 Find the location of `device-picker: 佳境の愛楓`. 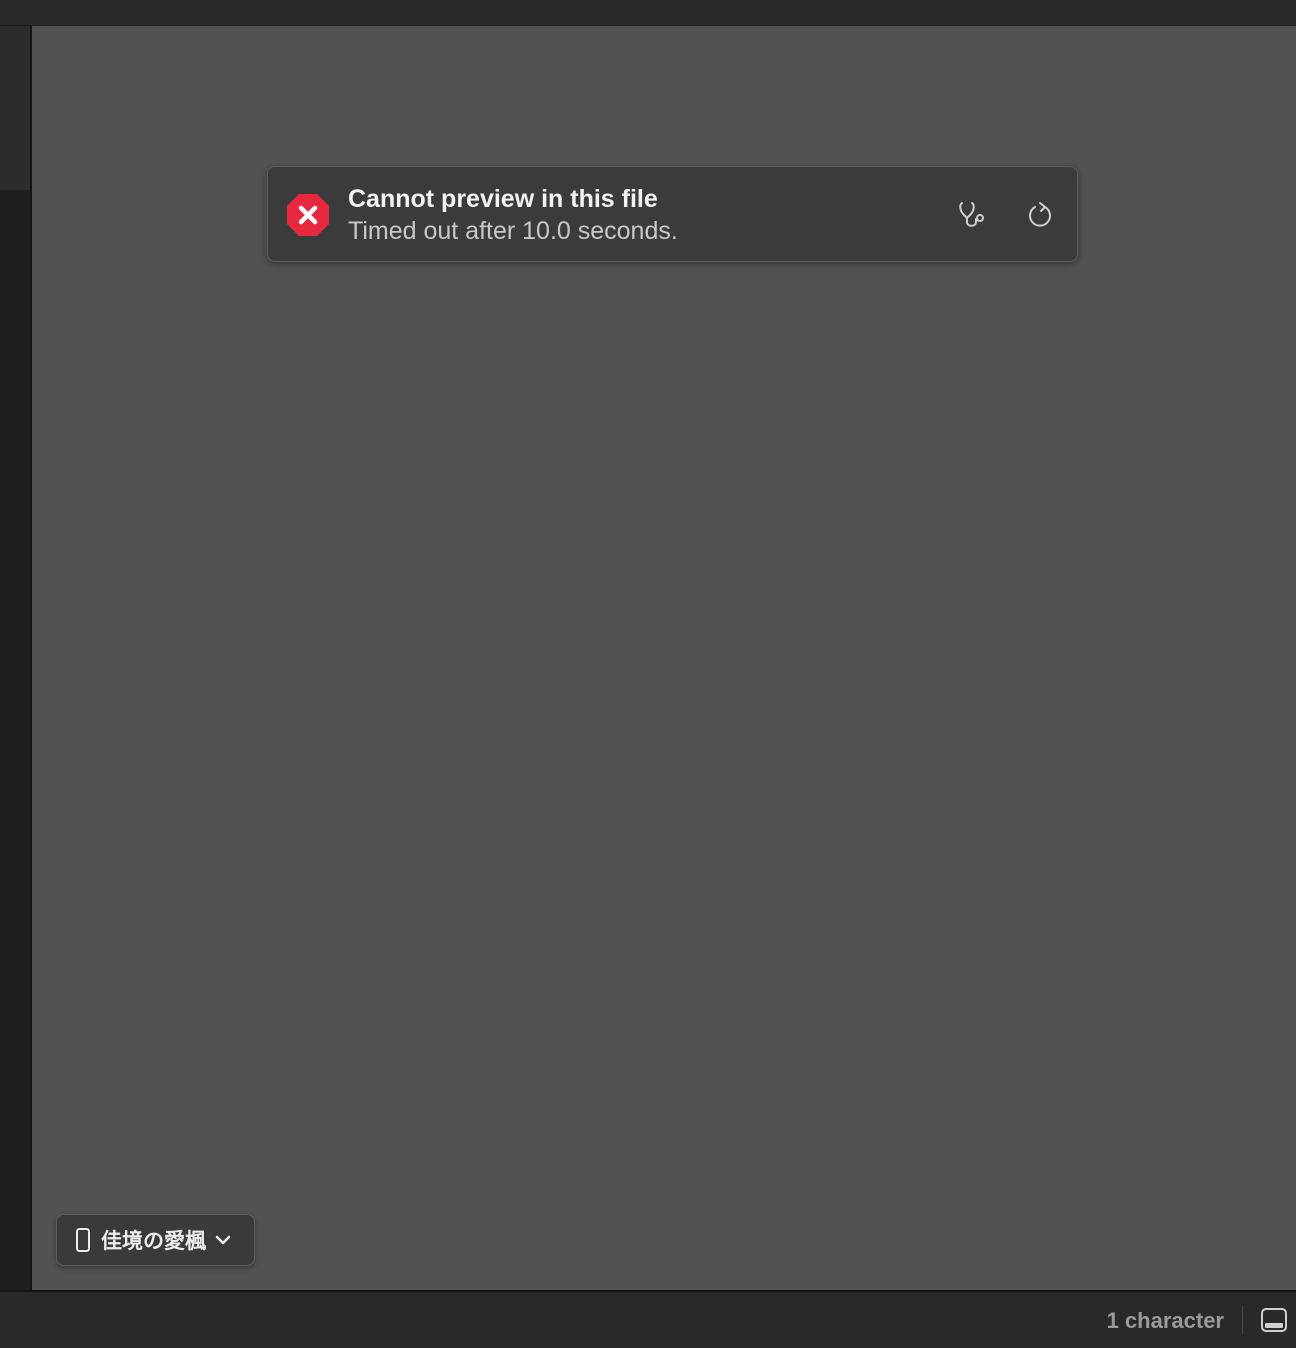

device-picker: 佳境の愛楓 is located at coordinates (155, 1240).